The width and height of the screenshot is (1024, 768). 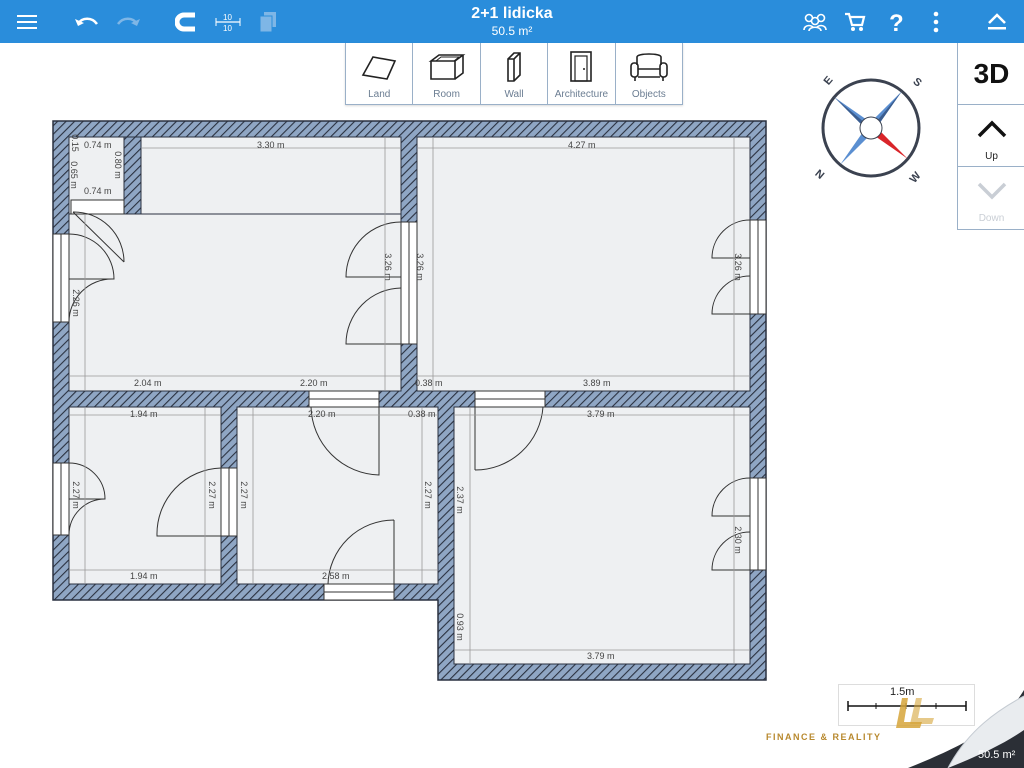 I want to click on room-bathroom, so click(x=145, y=495).